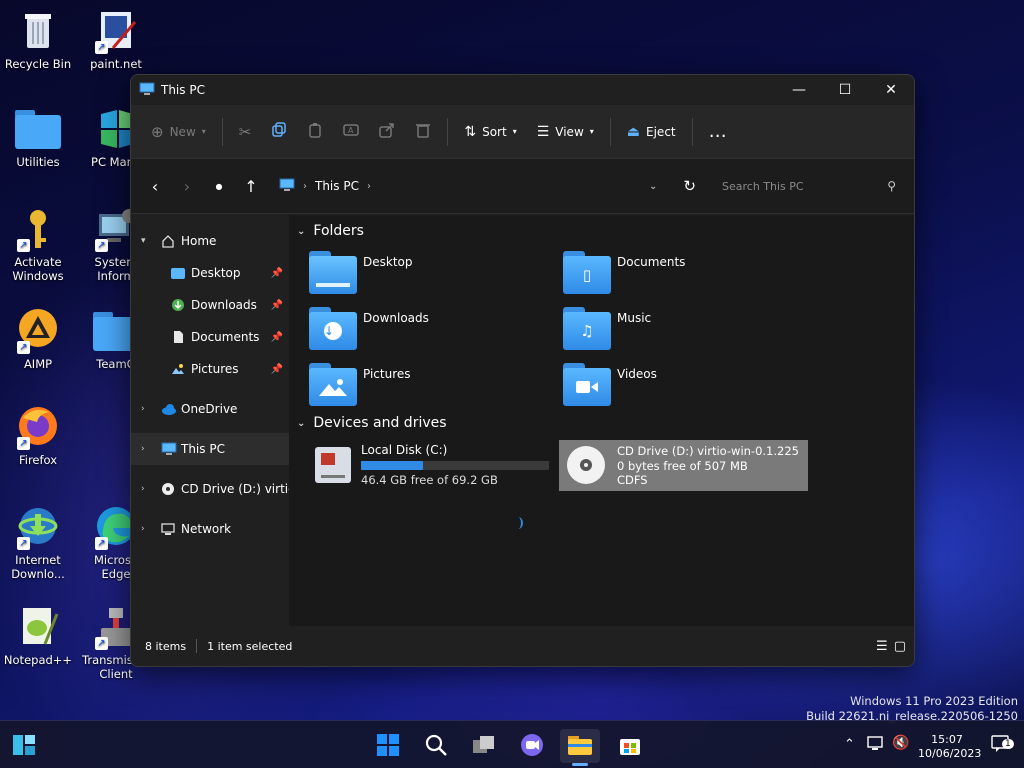  I want to click on network-status-button, so click(875, 745).